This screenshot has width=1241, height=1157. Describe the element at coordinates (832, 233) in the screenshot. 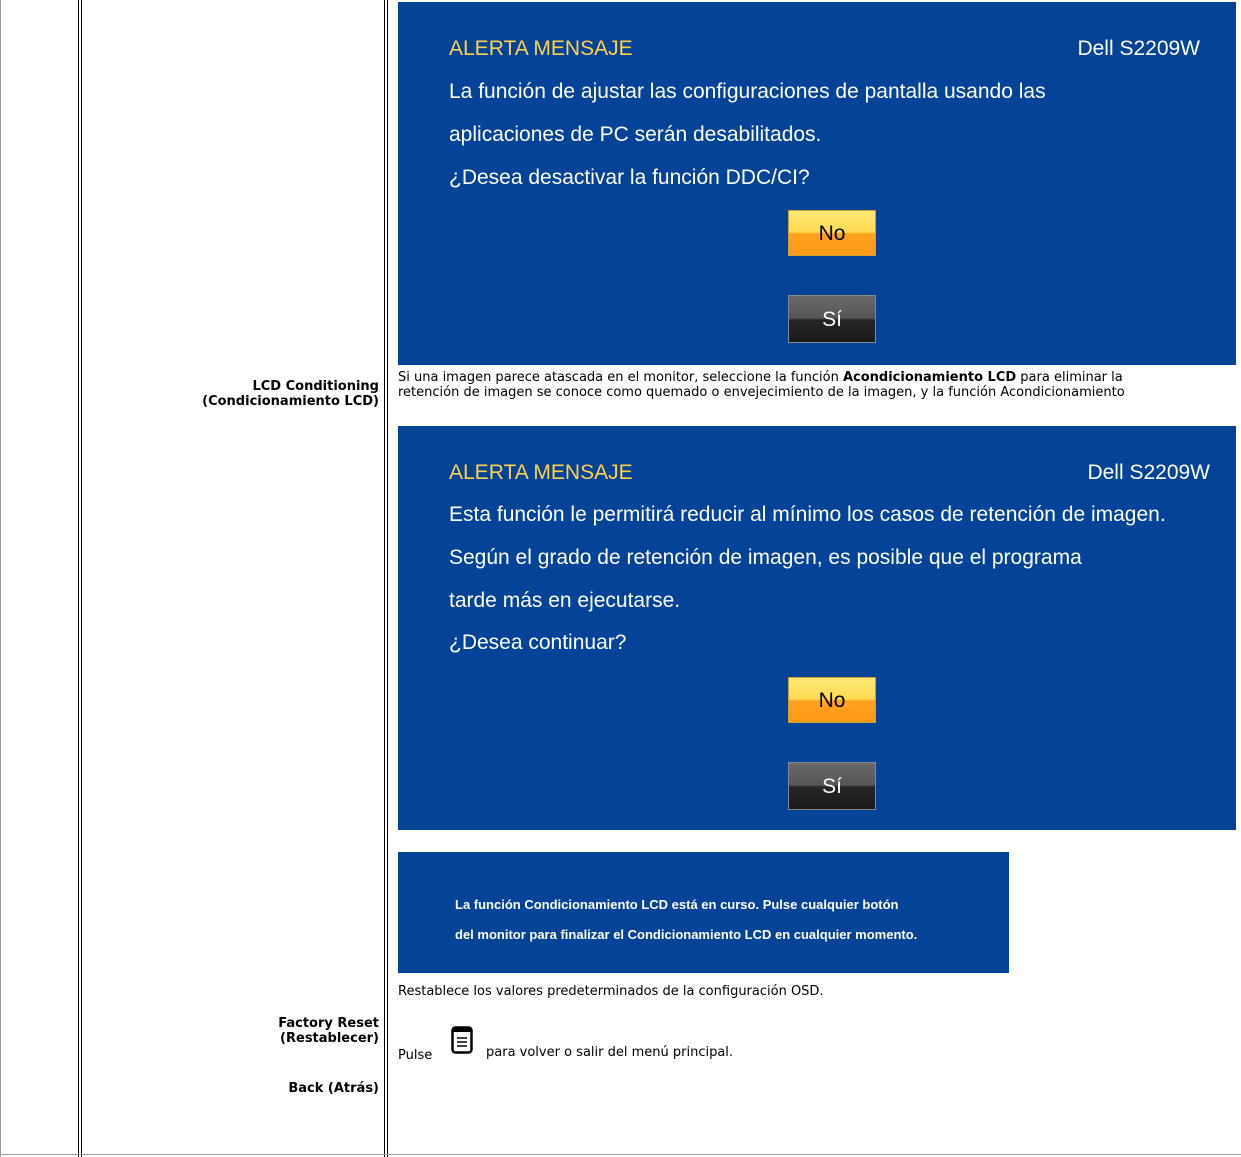

I see `osd-ddc-no-button: No` at that location.